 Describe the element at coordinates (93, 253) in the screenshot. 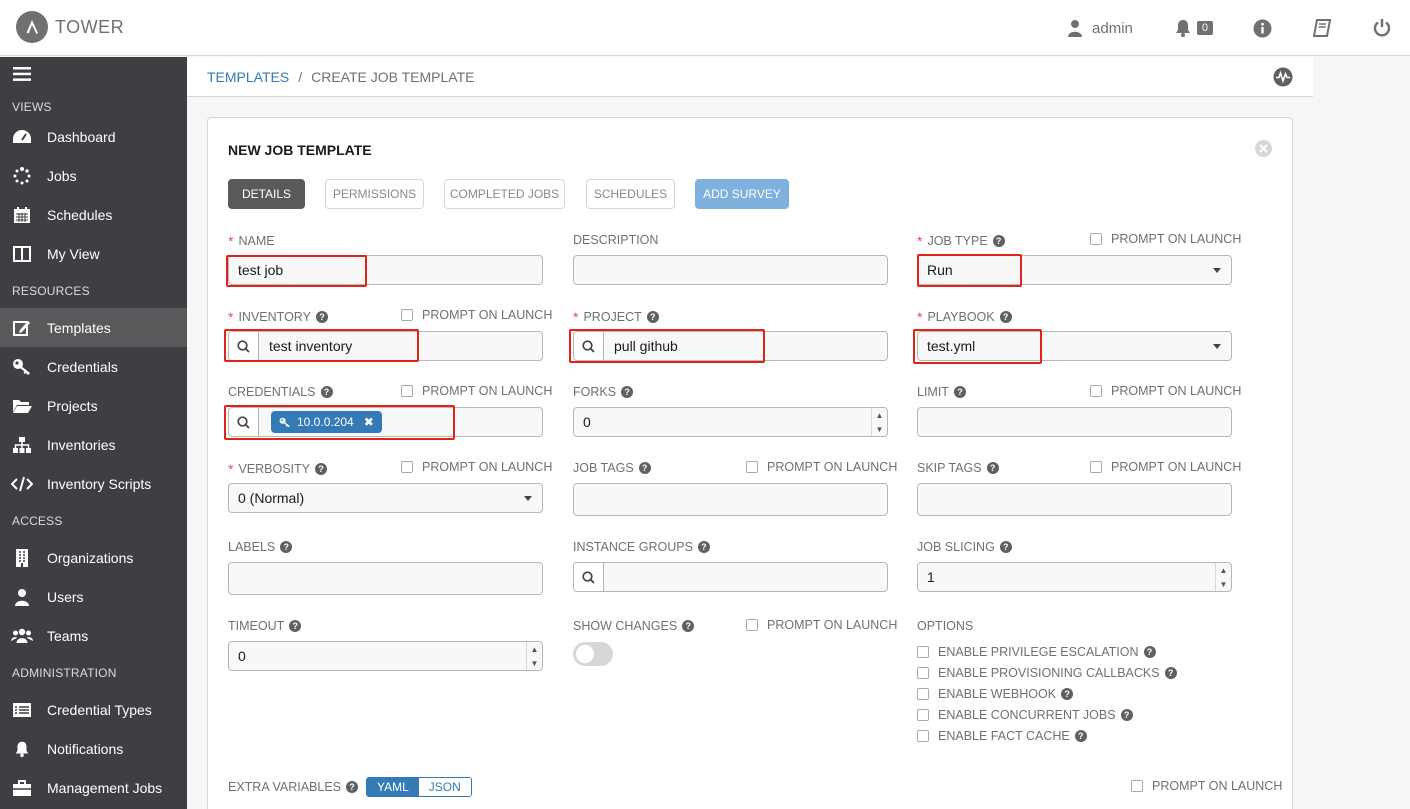

I see `sidebar-item-my-view: My View` at that location.